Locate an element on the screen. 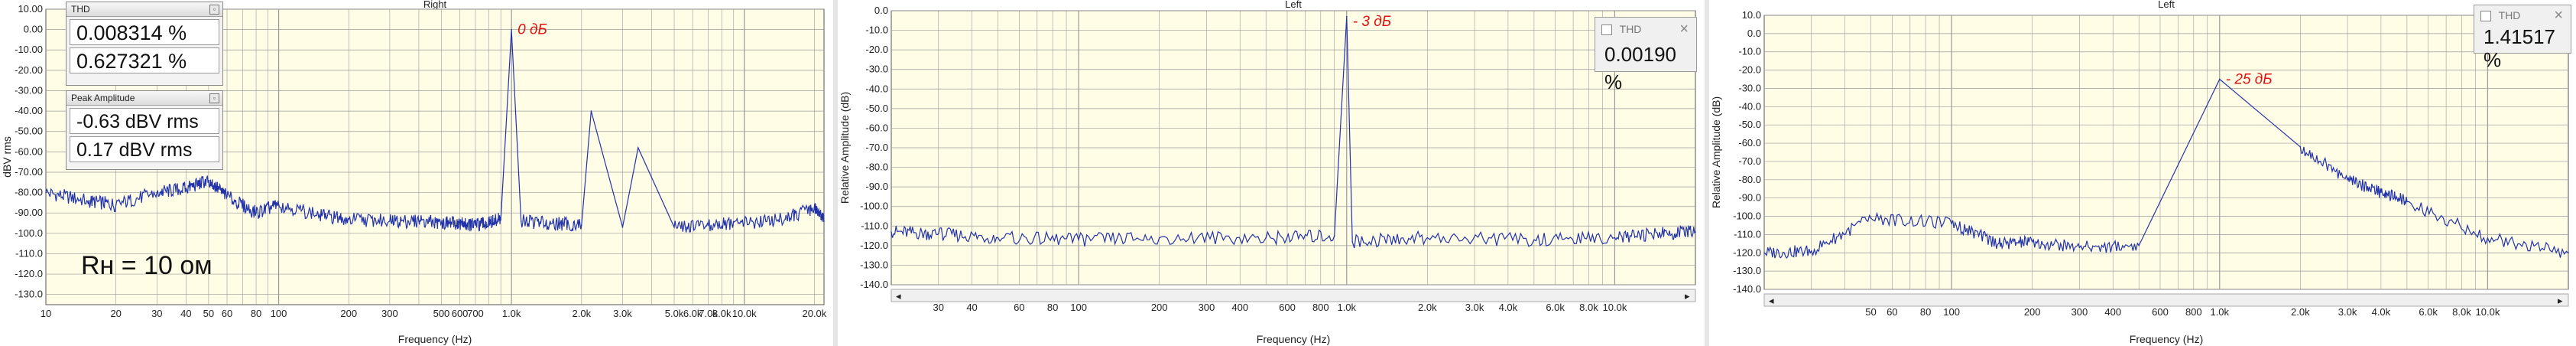 This screenshot has width=2576, height=346. y-tick-label: 0.00 is located at coordinates (33, 29).